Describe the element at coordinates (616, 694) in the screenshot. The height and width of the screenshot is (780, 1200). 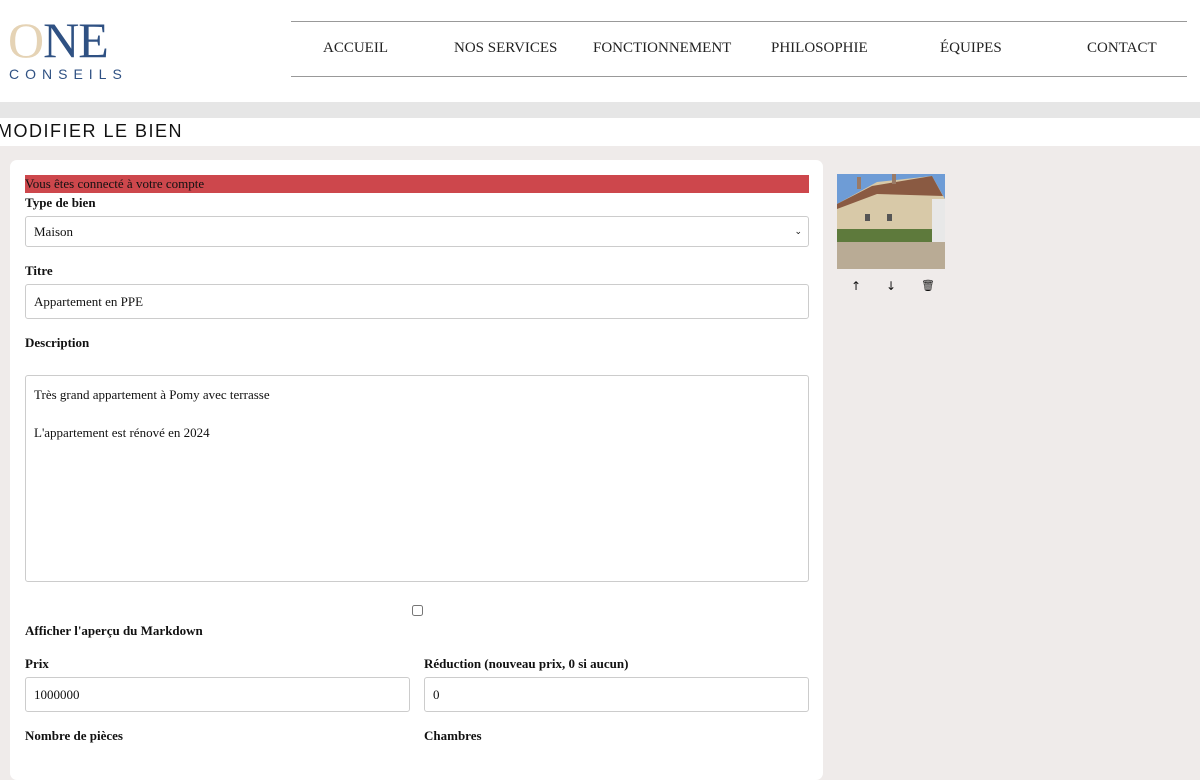
I see `reduction-input: 0` at that location.